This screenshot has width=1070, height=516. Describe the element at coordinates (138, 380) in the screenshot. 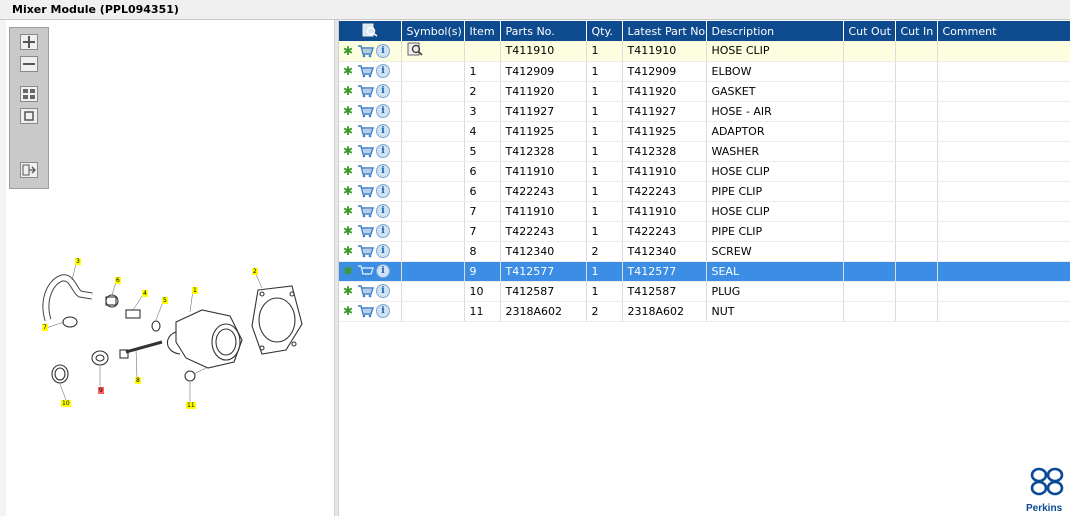

I see `callout-8: 8` at that location.